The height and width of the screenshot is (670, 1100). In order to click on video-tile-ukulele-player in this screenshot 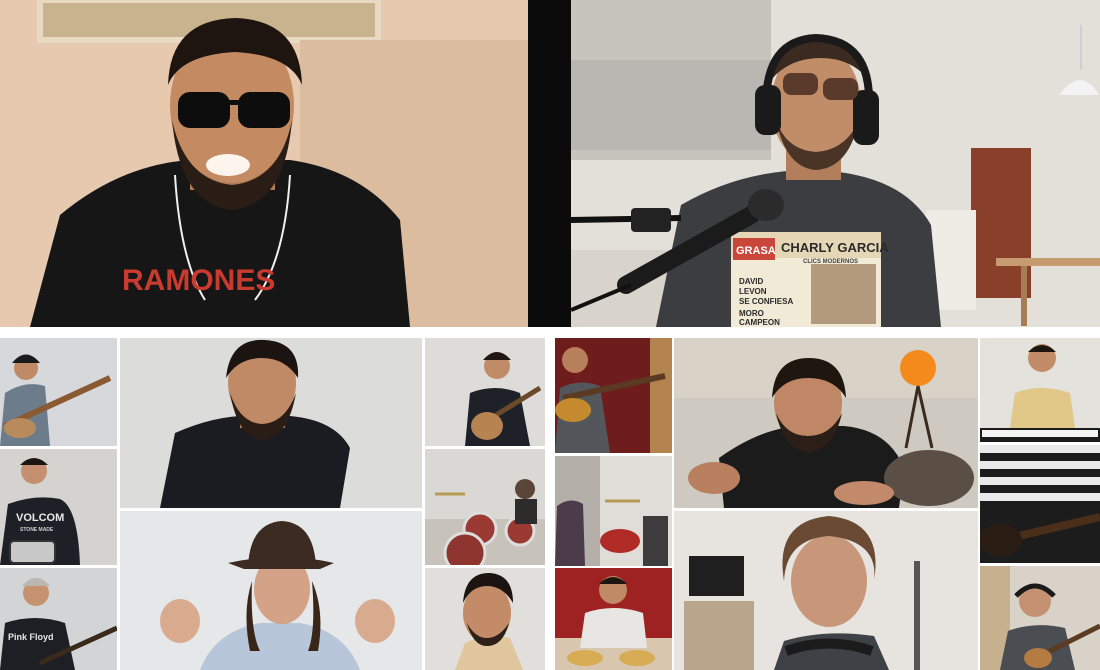, I will do `click(1040, 618)`.